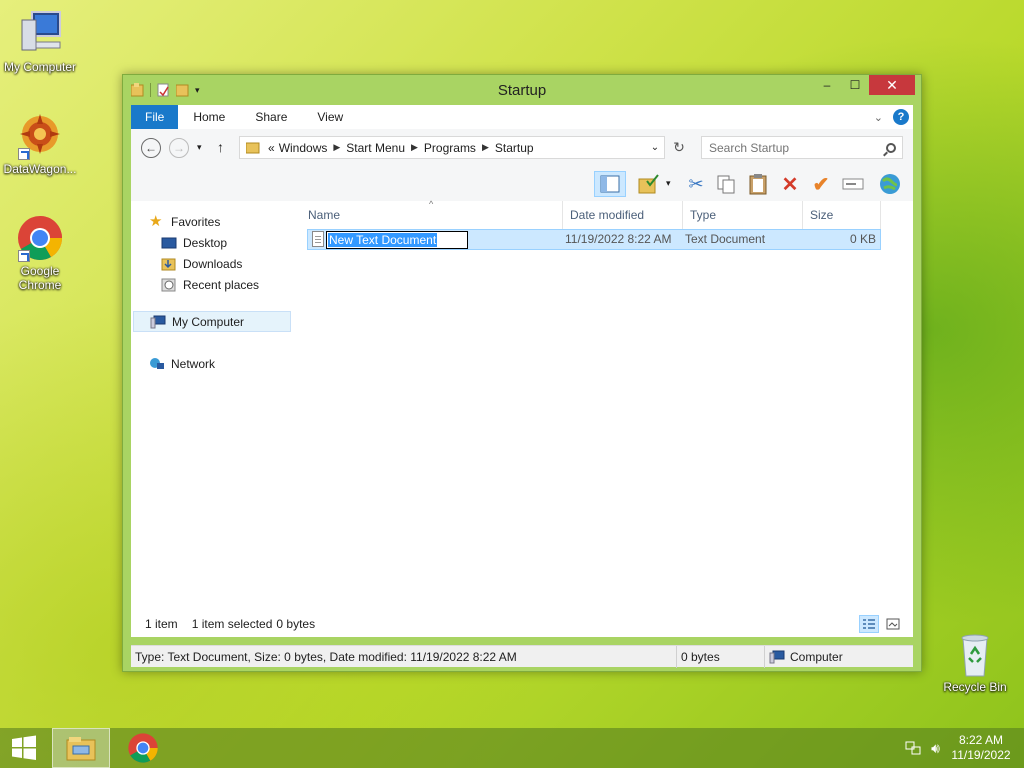  What do you see at coordinates (891, 147) in the screenshot?
I see `search-icon` at bounding box center [891, 147].